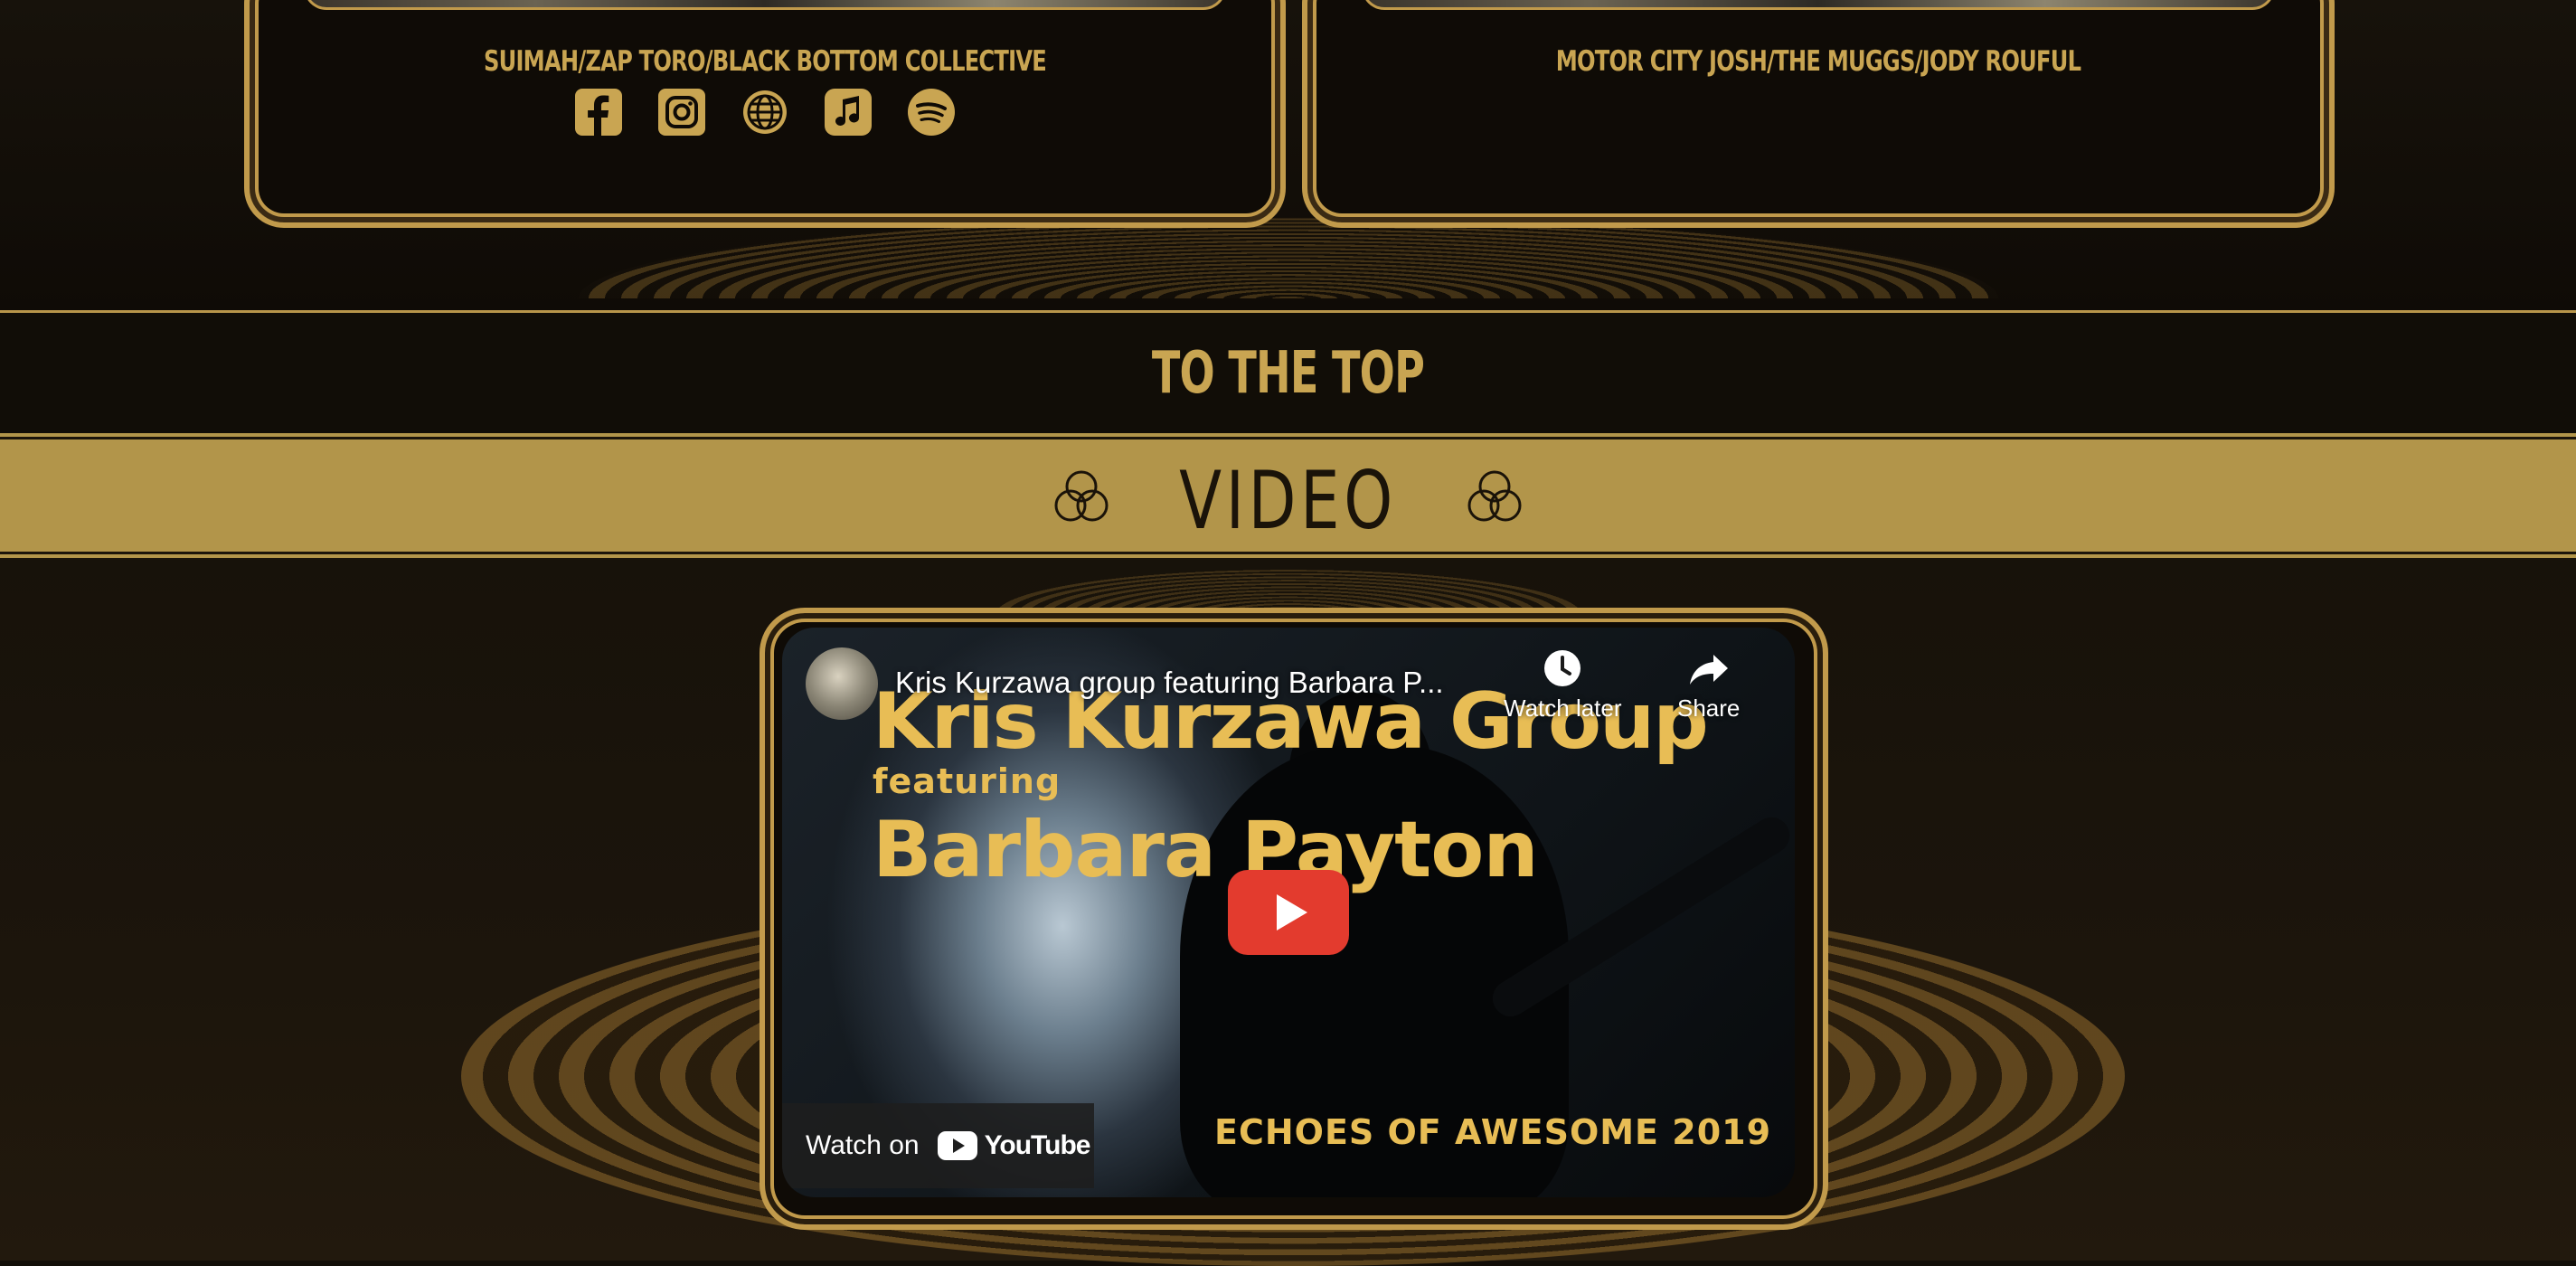 The image size is (2576, 1266). I want to click on triple-circle-icon, so click(1494, 496).